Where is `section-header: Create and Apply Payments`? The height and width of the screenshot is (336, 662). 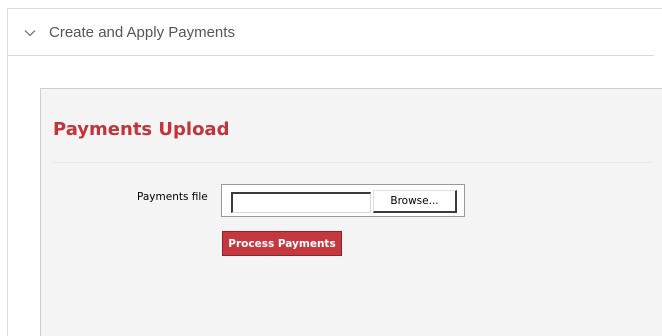
section-header: Create and Apply Payments is located at coordinates (331, 33).